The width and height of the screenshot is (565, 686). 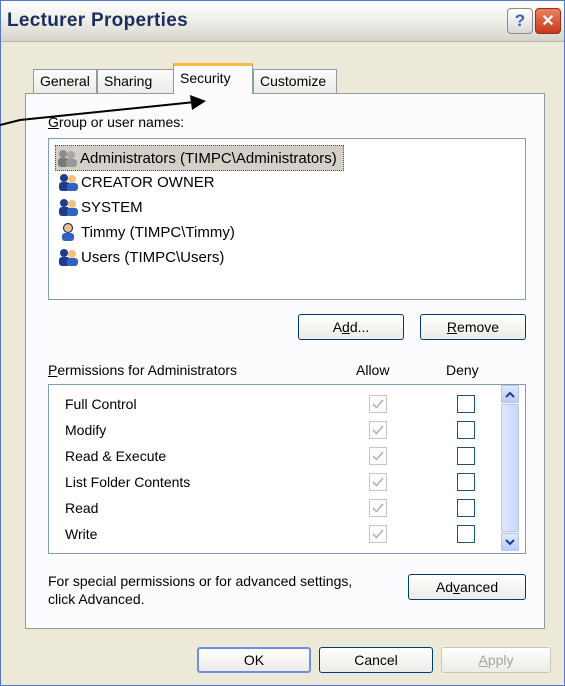 I want to click on tab-label: Security, so click(x=205, y=78).